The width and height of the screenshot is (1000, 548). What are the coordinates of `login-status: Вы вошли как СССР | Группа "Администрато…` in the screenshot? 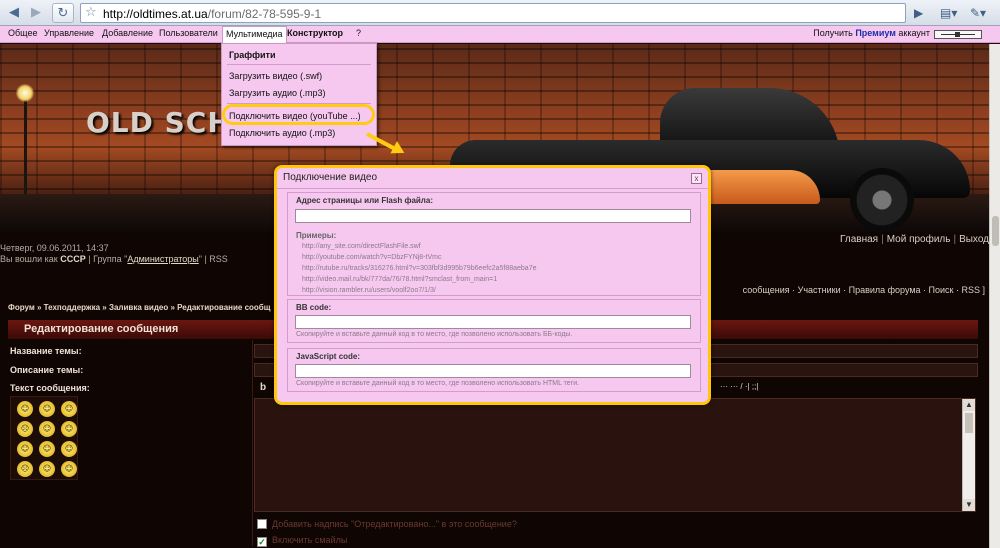 It's located at (114, 259).